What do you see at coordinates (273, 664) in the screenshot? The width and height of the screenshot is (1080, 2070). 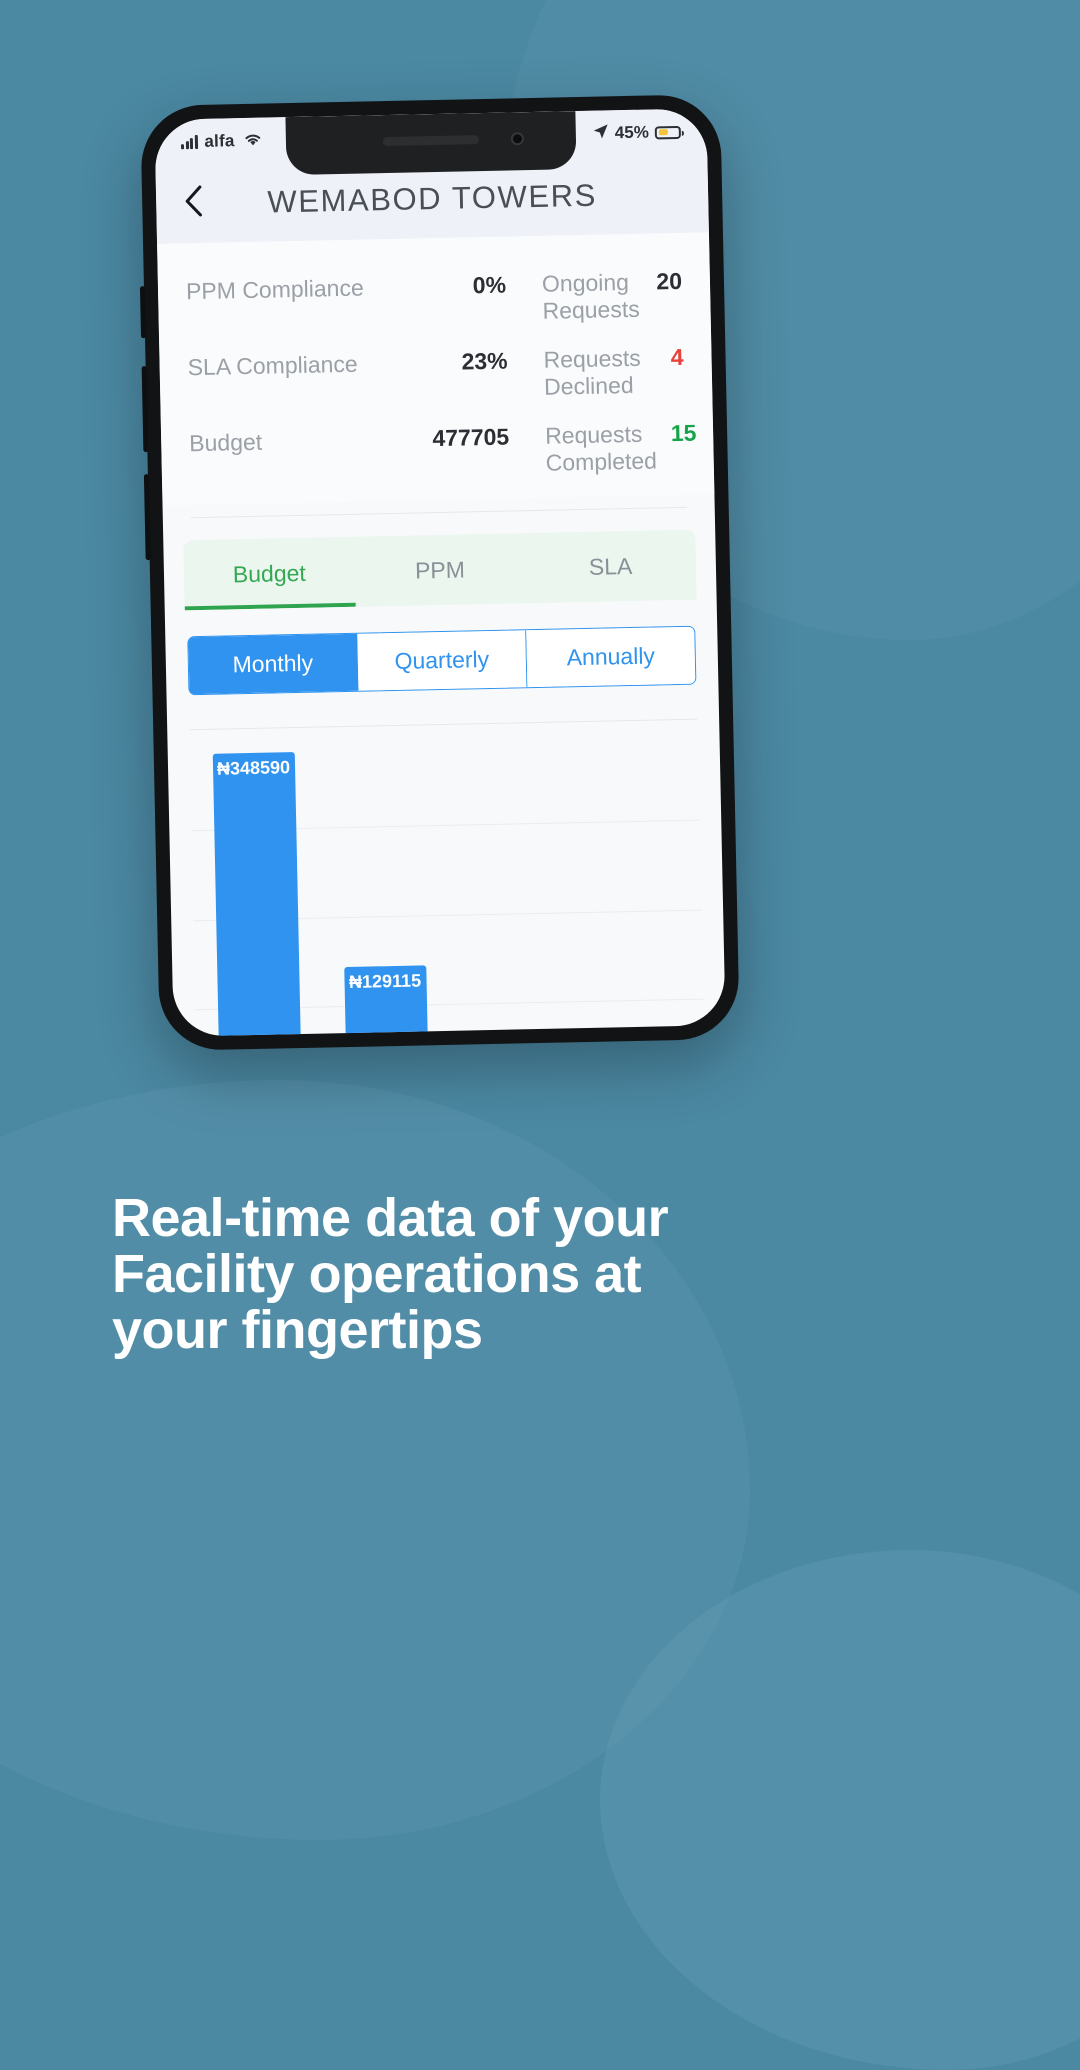 I see `segment-monthly: Monthly` at bounding box center [273, 664].